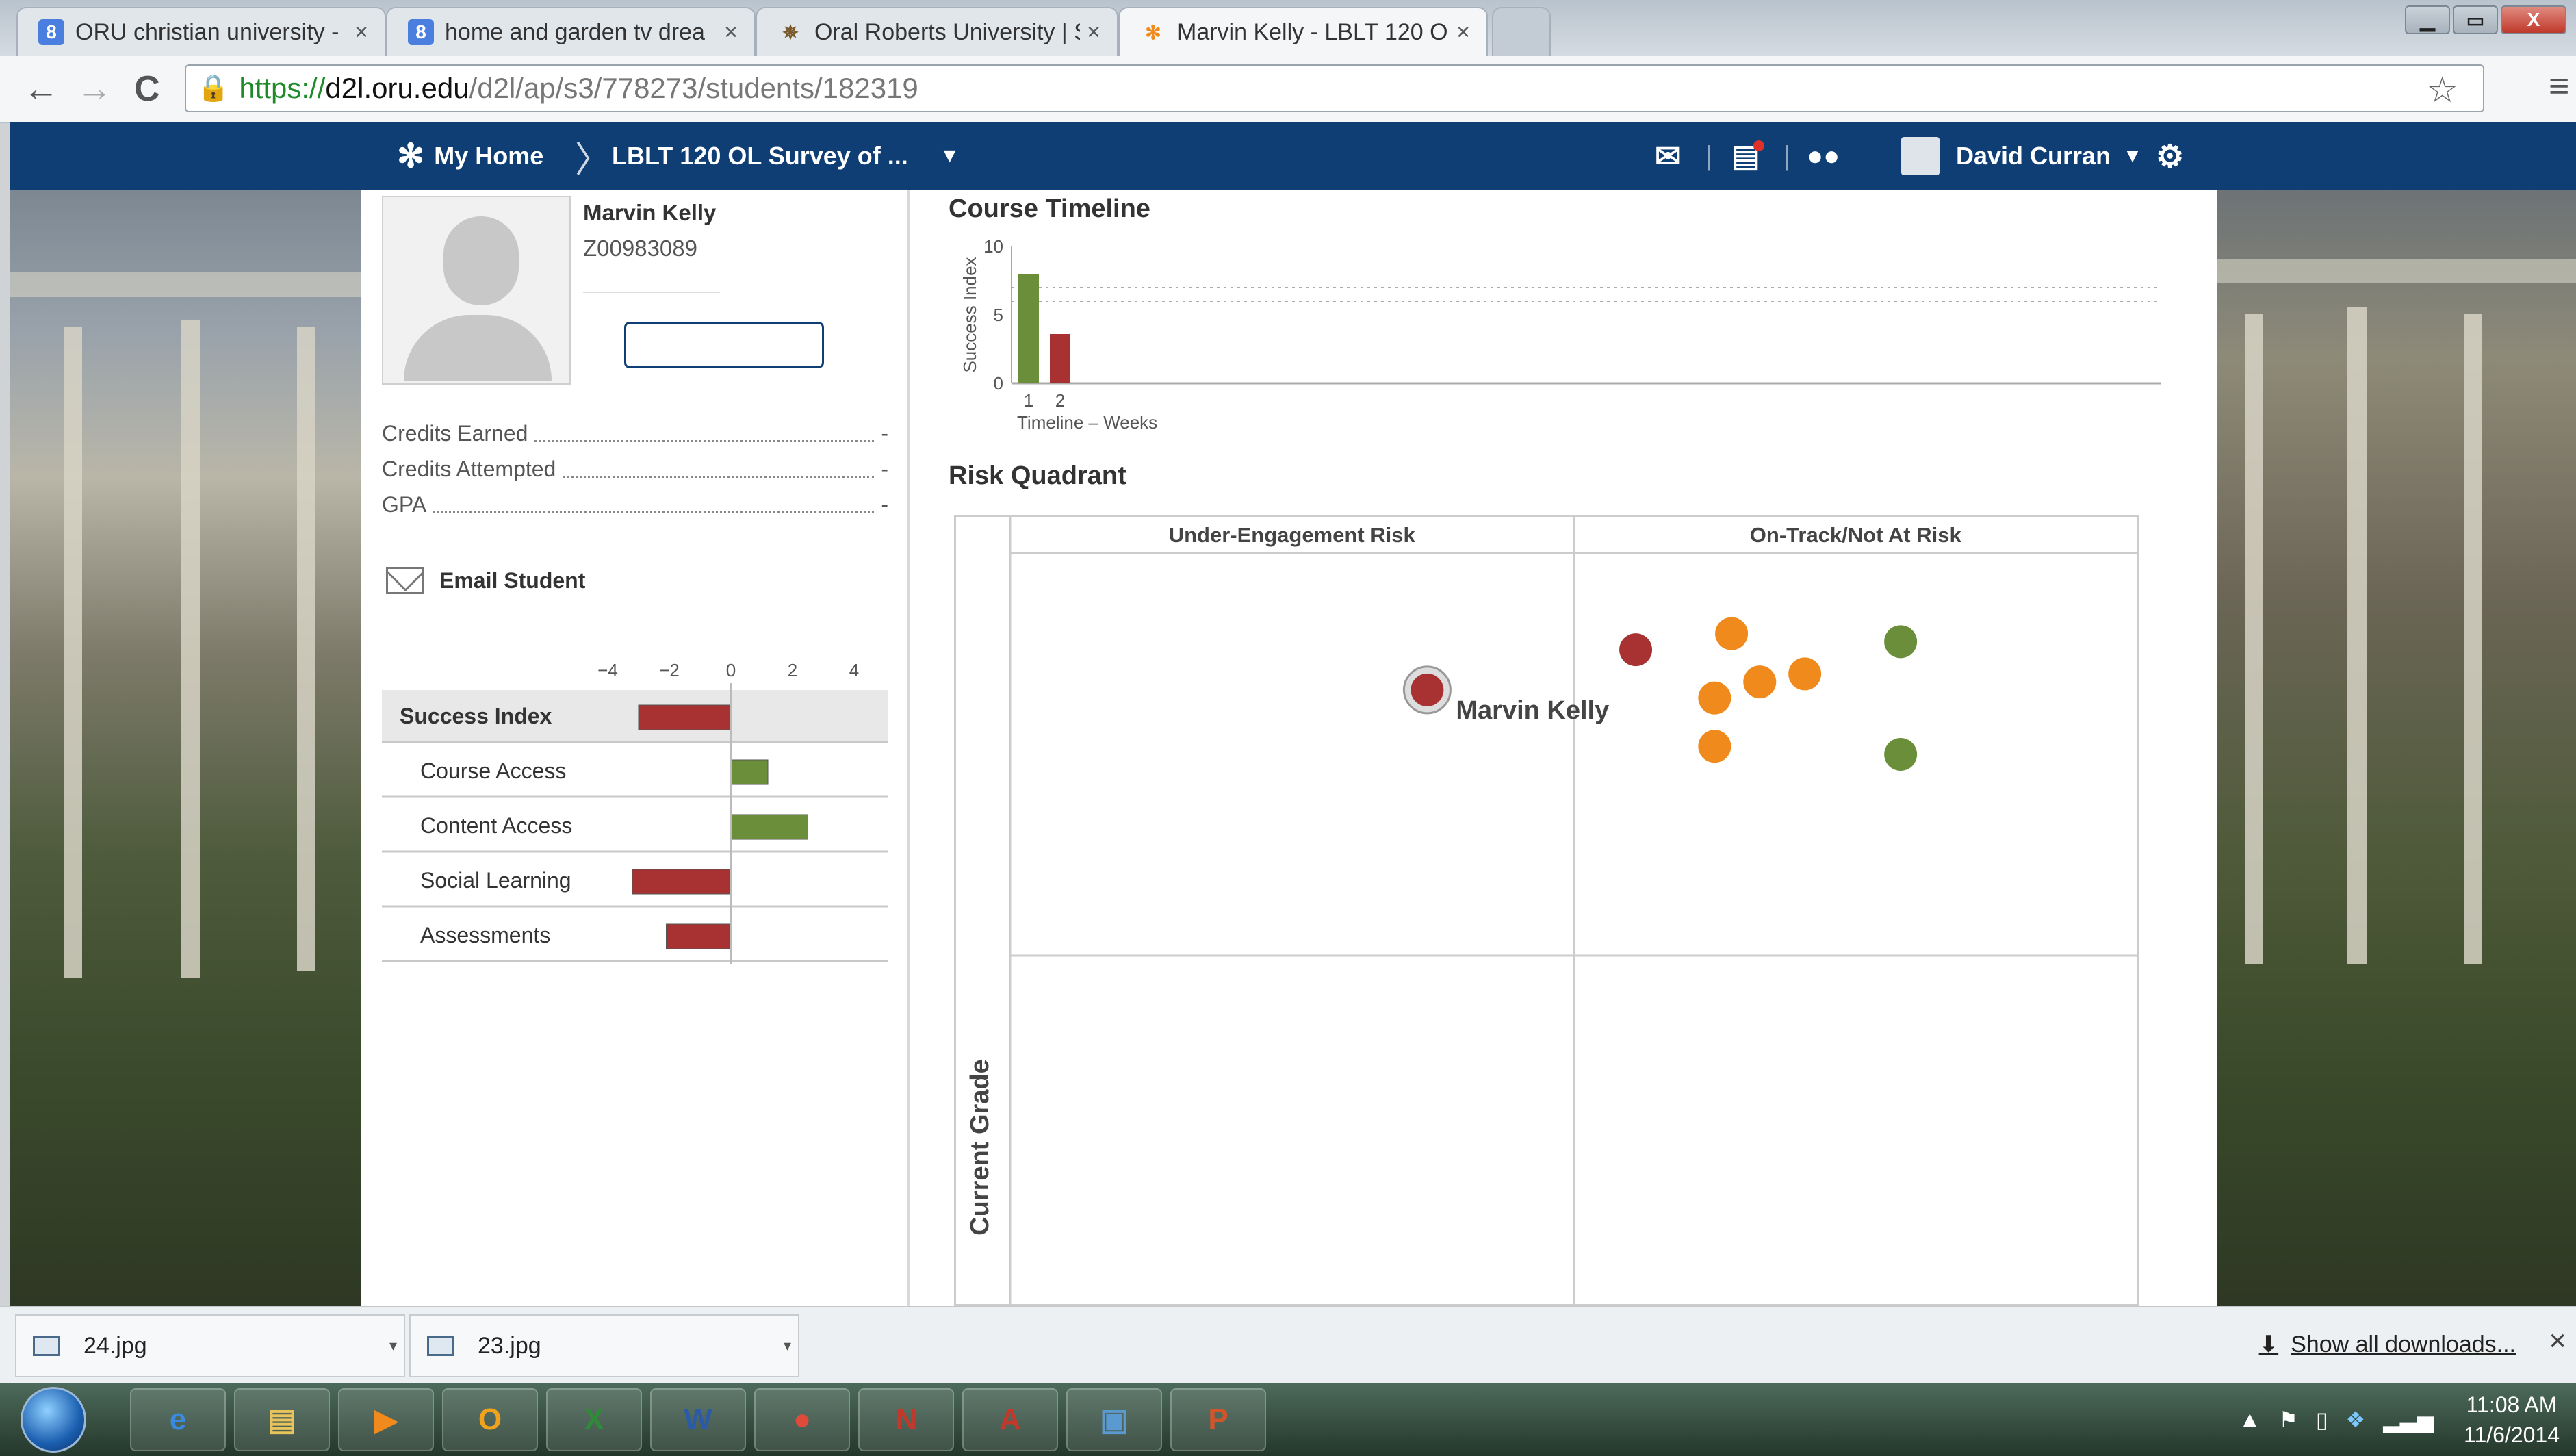 This screenshot has height=1456, width=2576. What do you see at coordinates (651, 292) in the screenshot?
I see `student-divider` at bounding box center [651, 292].